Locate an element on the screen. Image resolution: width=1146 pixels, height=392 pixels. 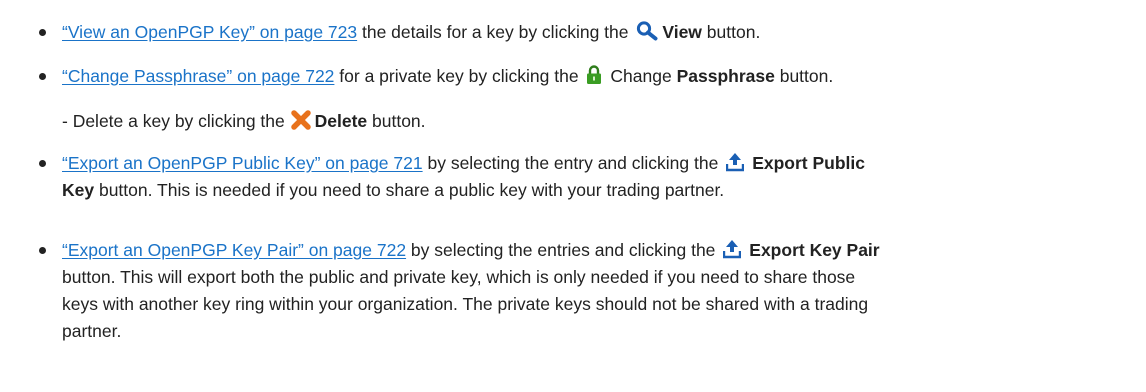
list-item-line: partner. is located at coordinates (91, 331).